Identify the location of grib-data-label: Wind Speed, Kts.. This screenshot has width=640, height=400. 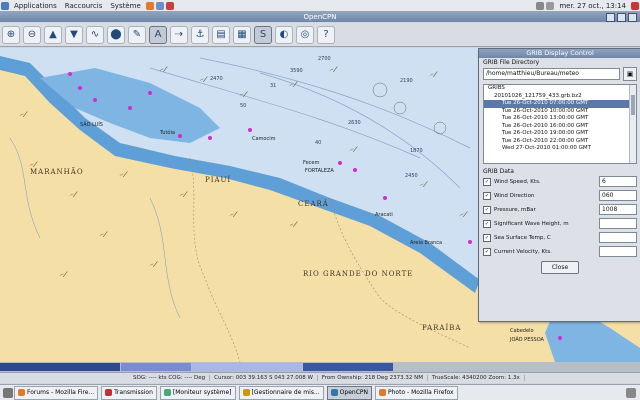
(517, 181).